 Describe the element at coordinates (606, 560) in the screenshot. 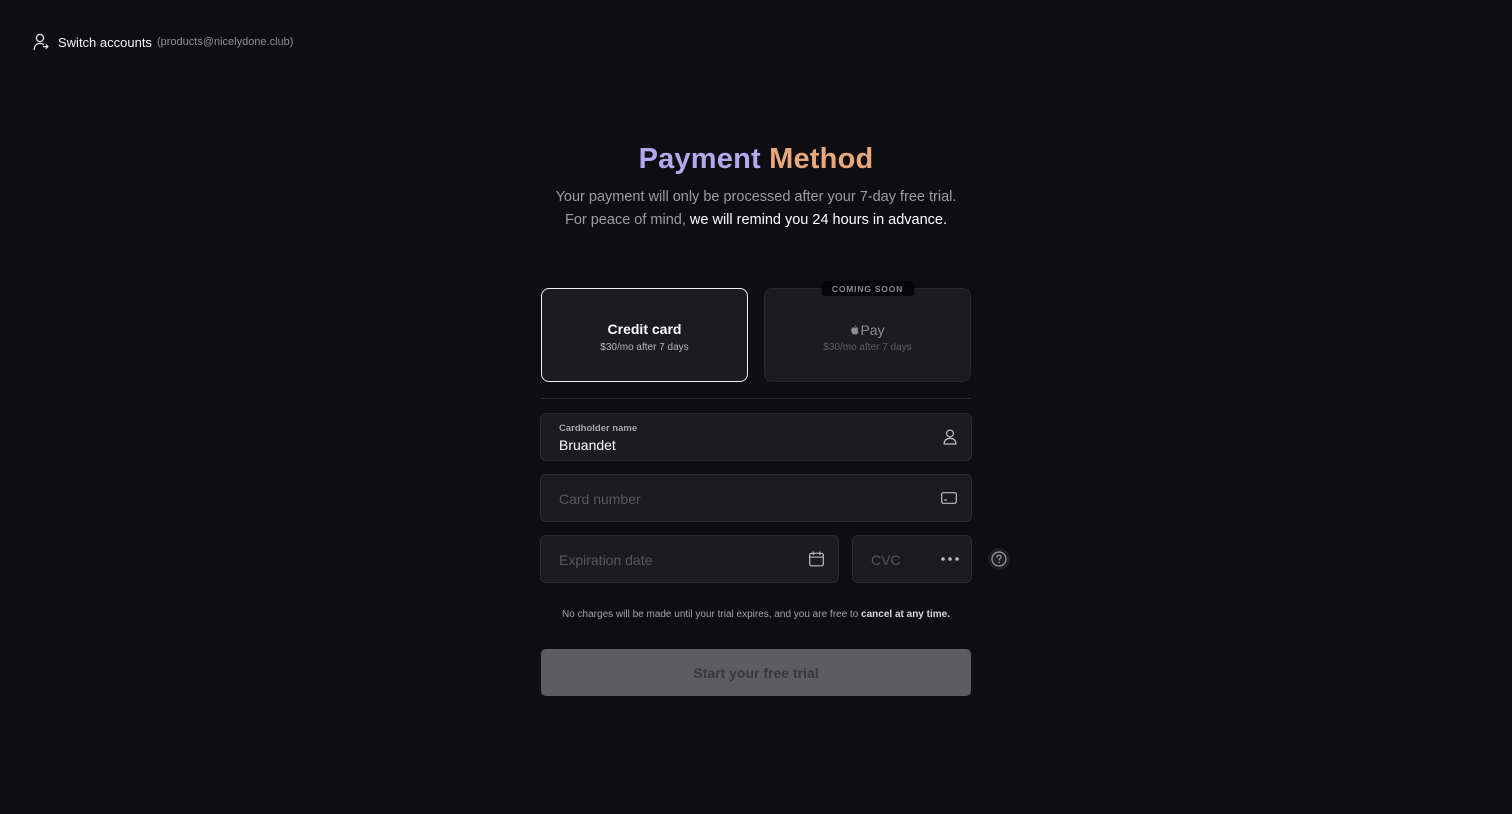

I see `expiration-date-placeholder: Expiration date` at that location.